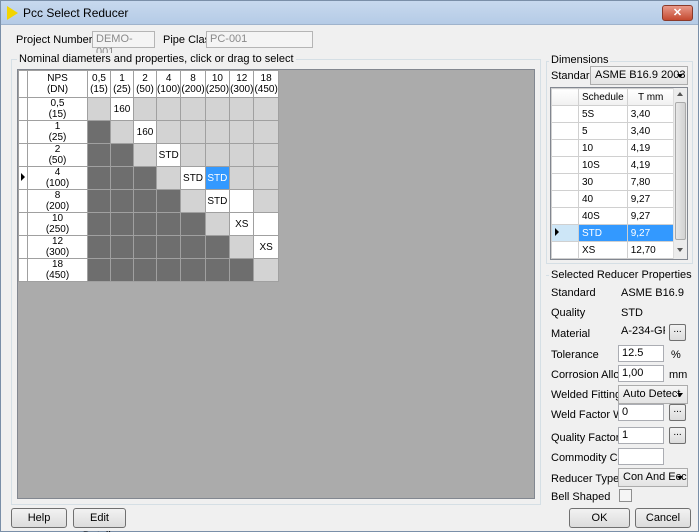 The image size is (699, 532). I want to click on matrix-row: 1 (25) 160, so click(148, 132).